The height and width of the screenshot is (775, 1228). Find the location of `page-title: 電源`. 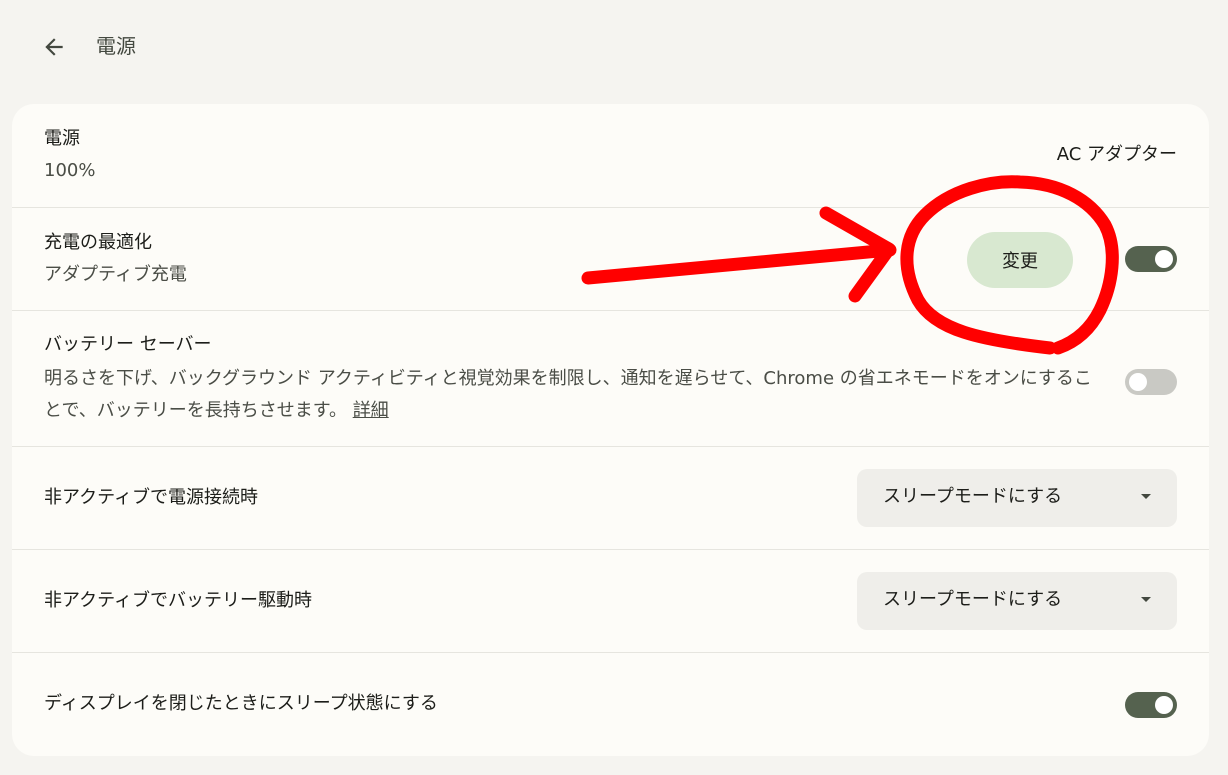

page-title: 電源 is located at coordinates (116, 46).